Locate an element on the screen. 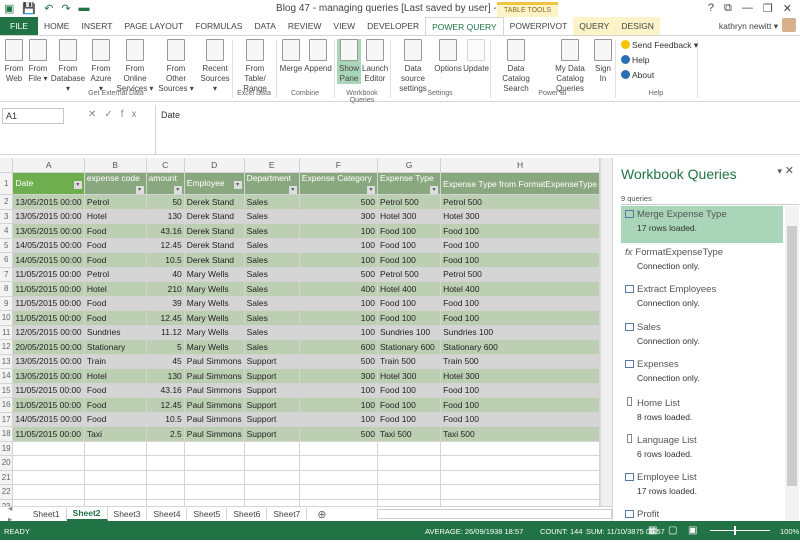  query-item: Profit is located at coordinates (702, 524).